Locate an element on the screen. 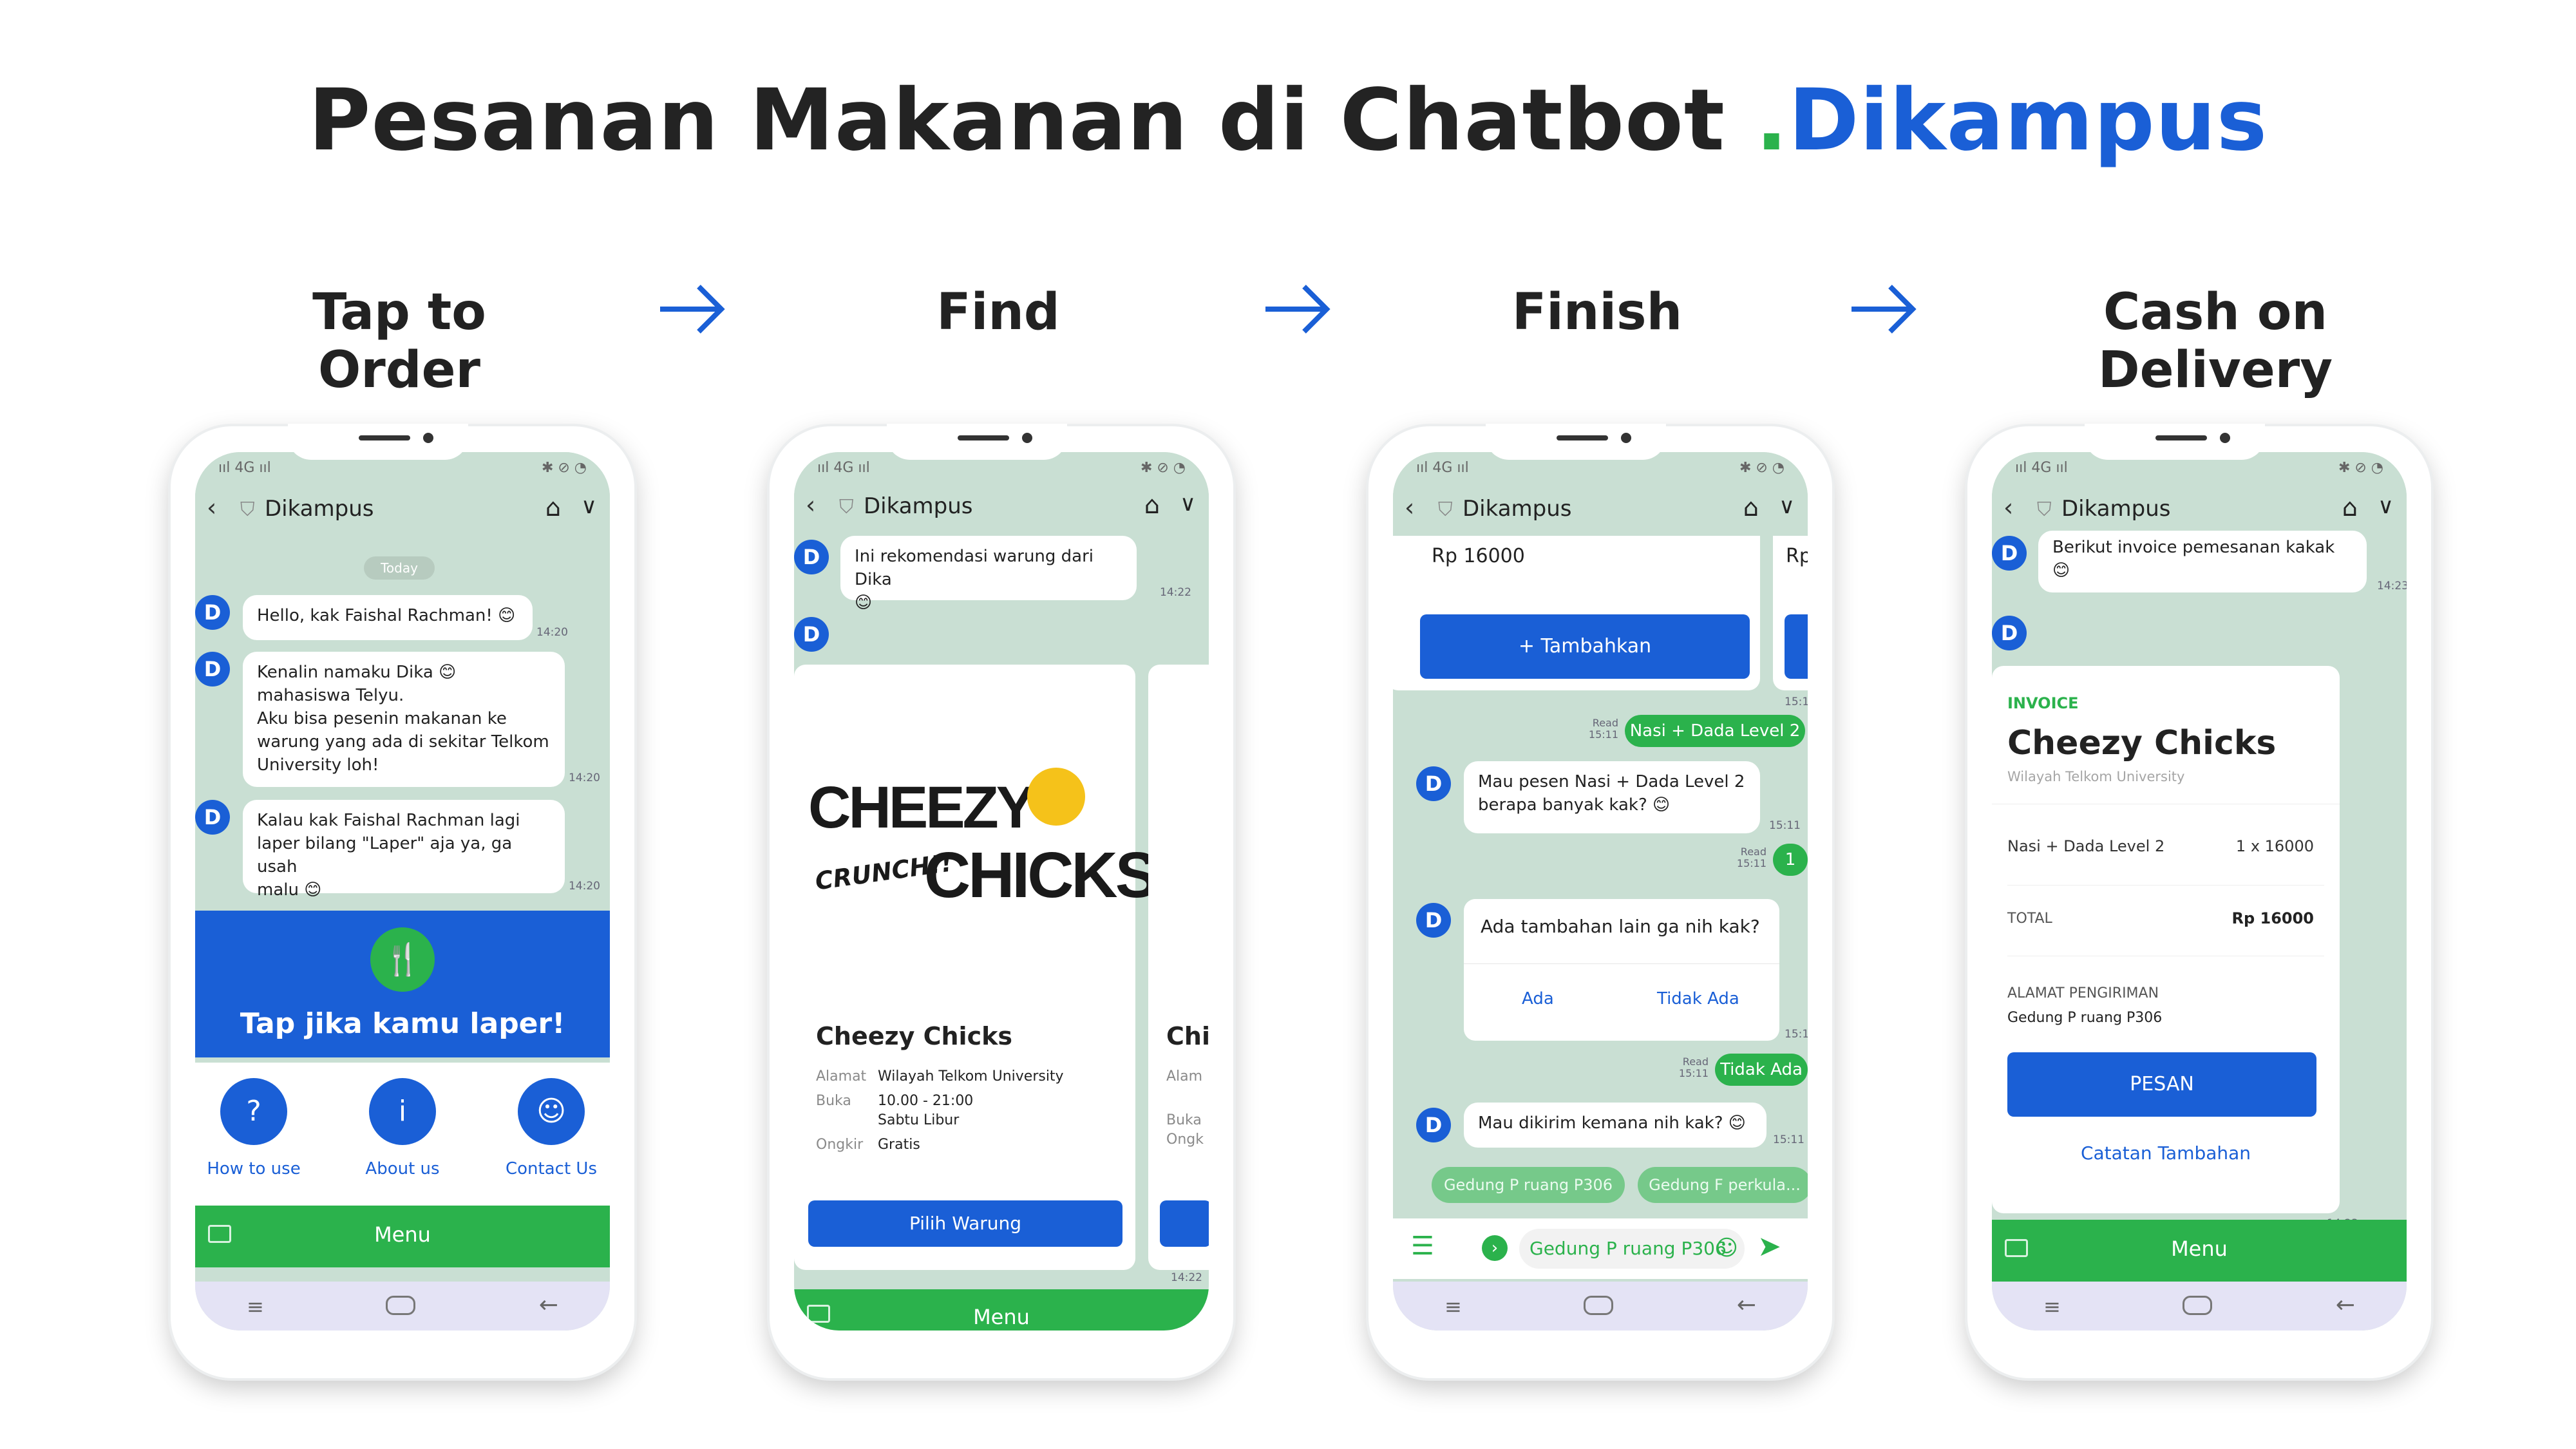 Image resolution: width=2576 pixels, height=1449 pixels. message-line: Berikut invoice pemesanan kakak is located at coordinates (2194, 547).